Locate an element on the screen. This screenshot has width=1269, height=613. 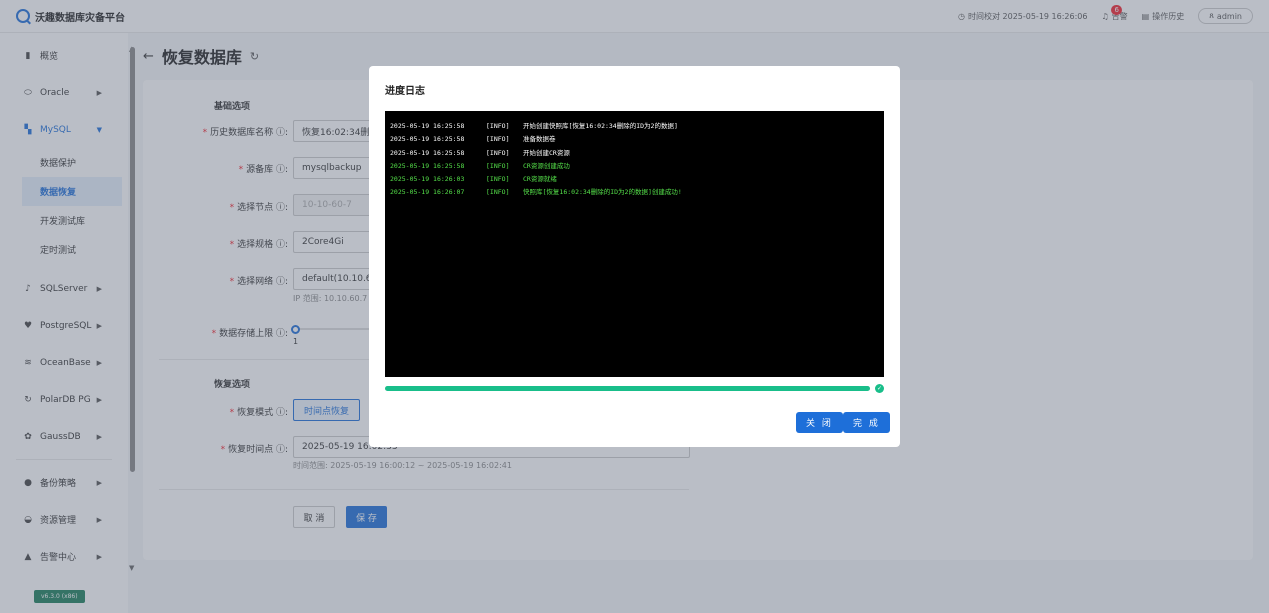
modal-title: 进度日志 is located at coordinates (405, 91).